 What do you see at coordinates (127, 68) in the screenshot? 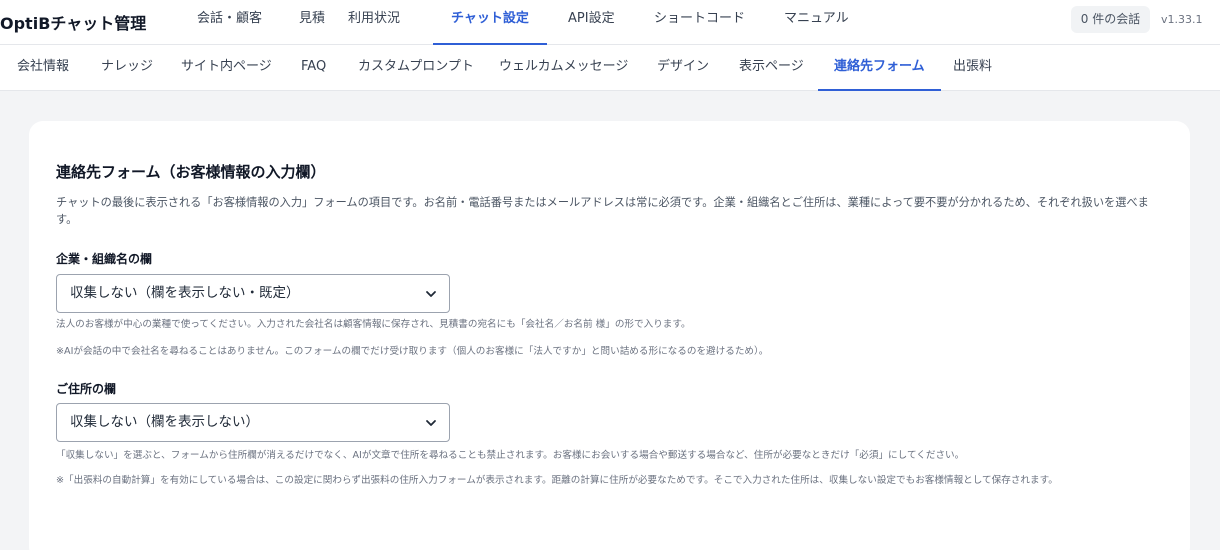
I see `subnav-knowledge: ナレッジ` at bounding box center [127, 68].